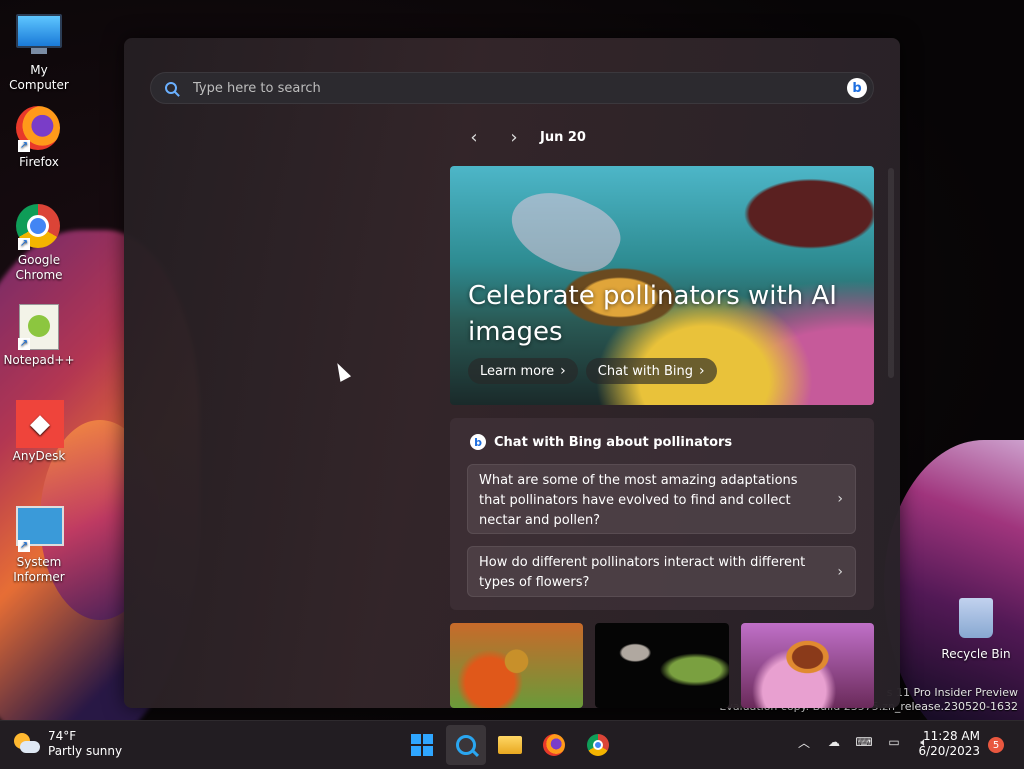 The image size is (1024, 769). Describe the element at coordinates (834, 742) in the screenshot. I see `onedrive-offline-icon: ☁` at that location.